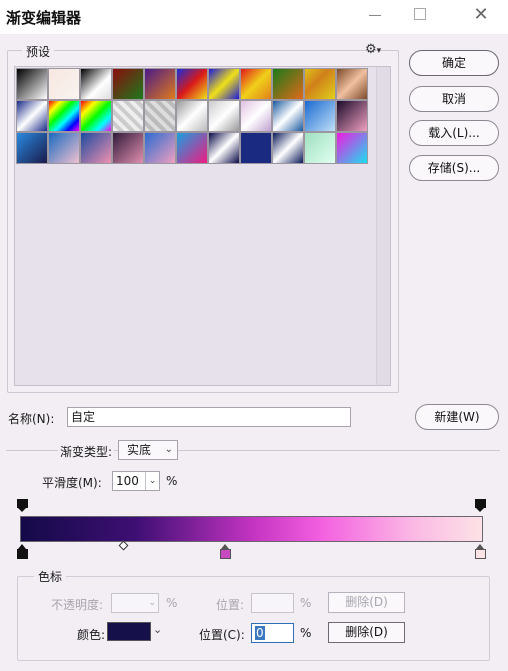 The height and width of the screenshot is (671, 508). What do you see at coordinates (22, 505) in the screenshot?
I see `opacity-stop-left` at bounding box center [22, 505].